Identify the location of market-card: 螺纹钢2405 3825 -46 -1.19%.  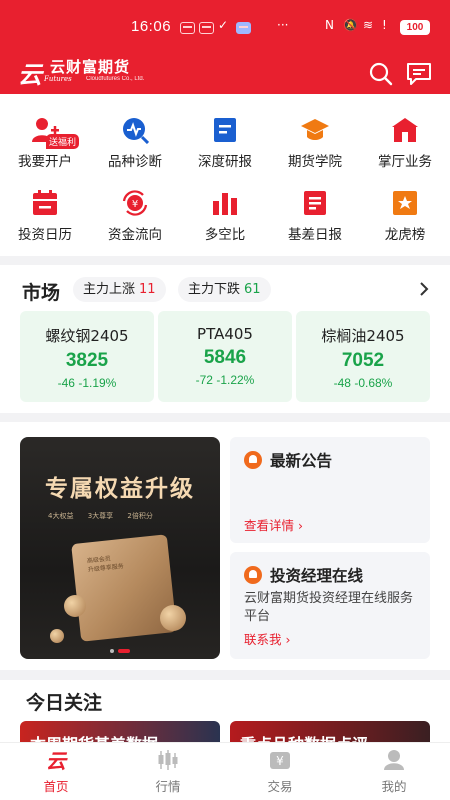
(87, 356).